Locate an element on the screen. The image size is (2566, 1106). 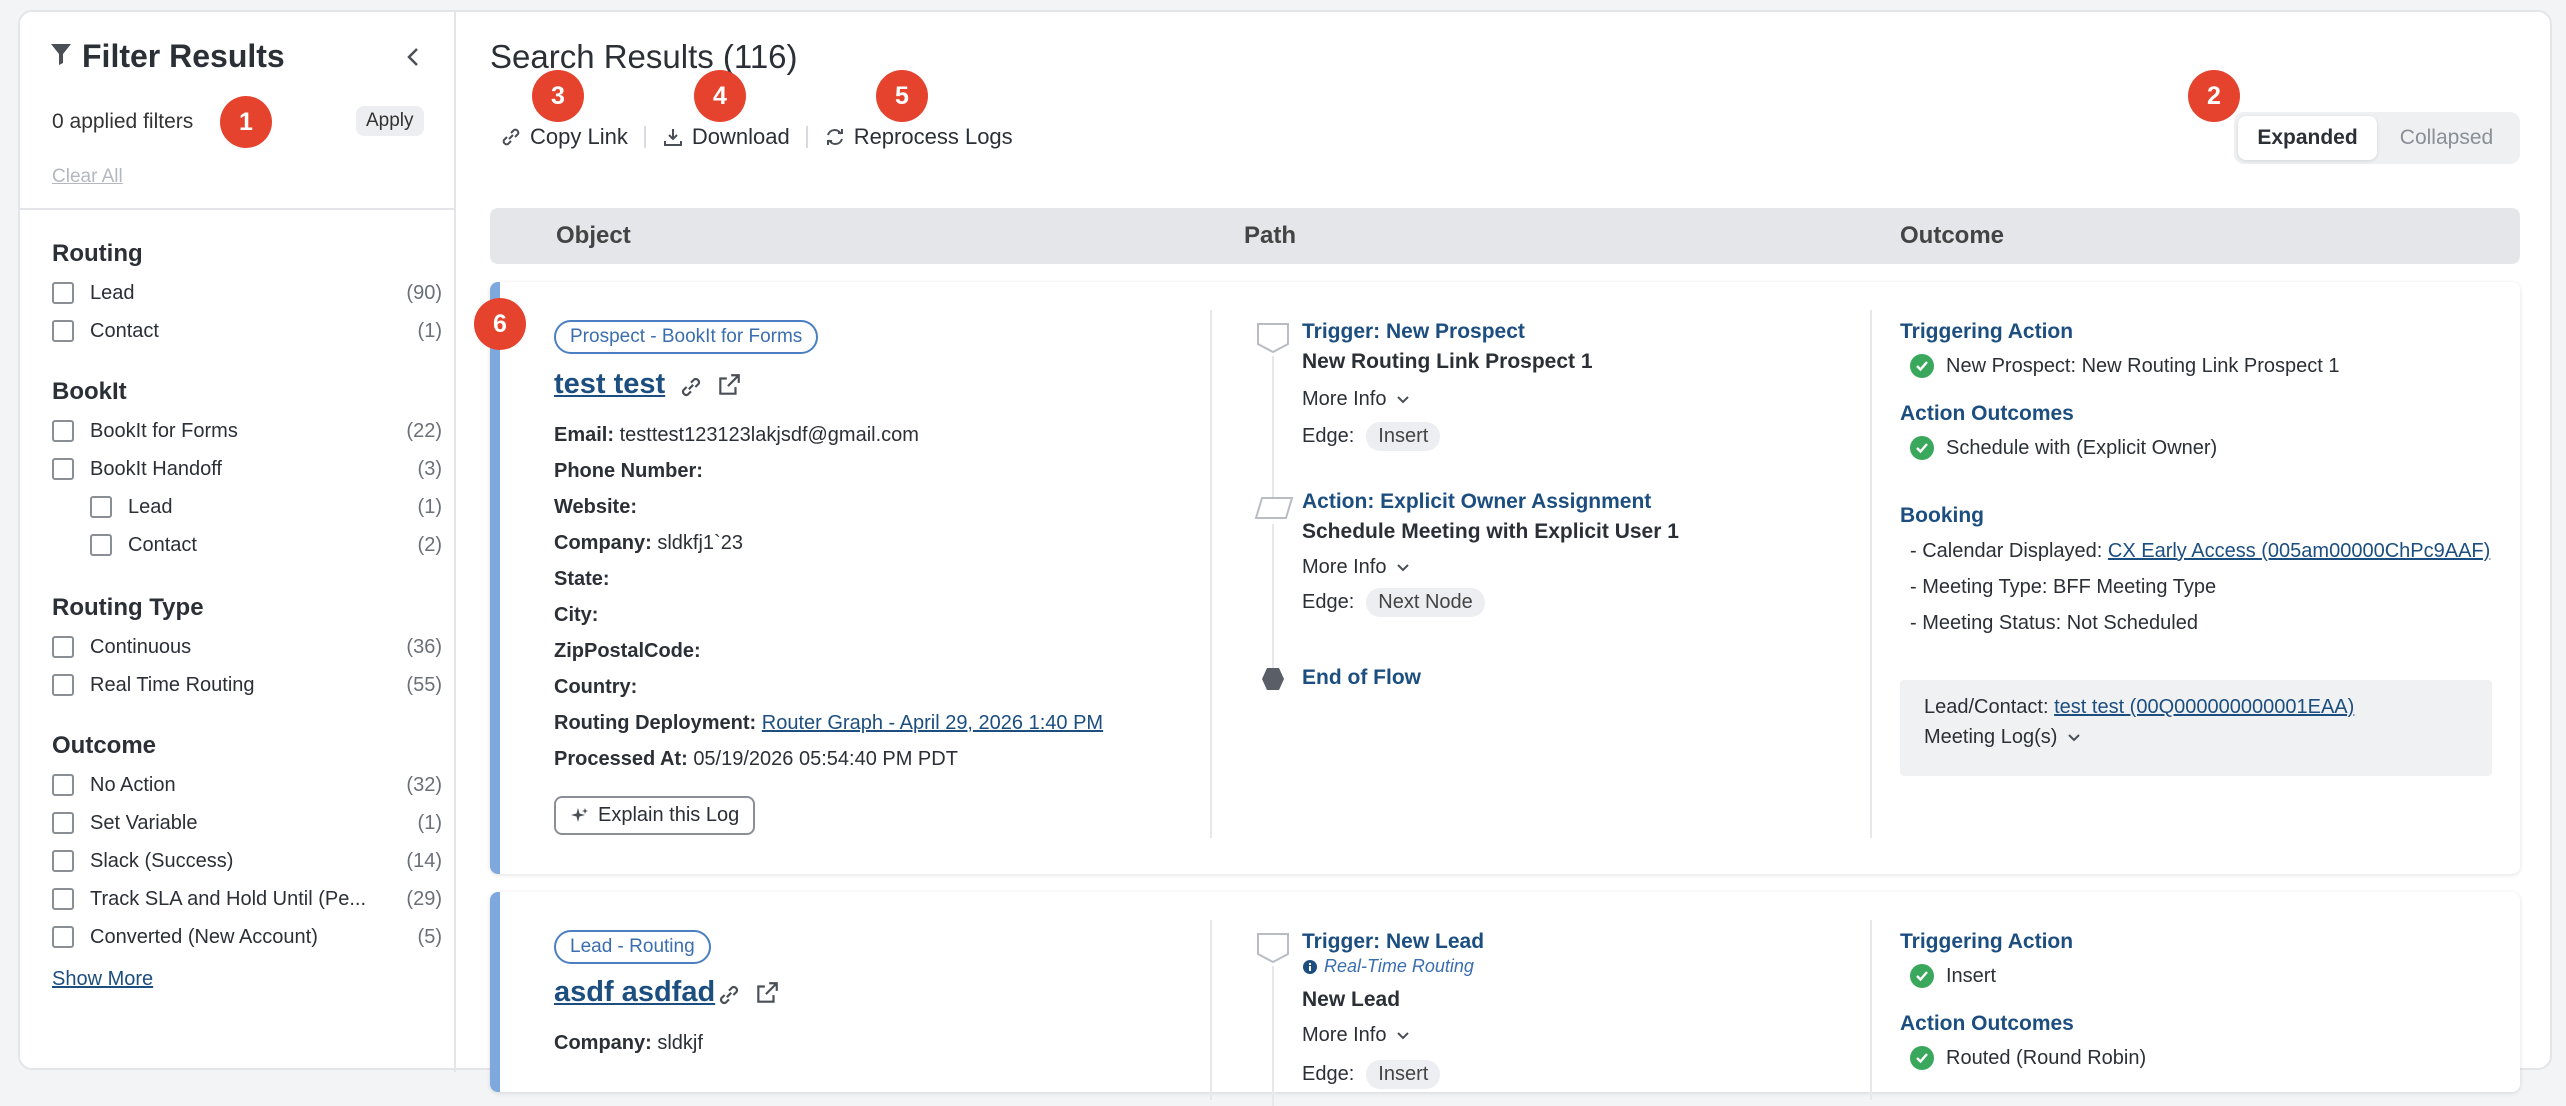
end-of-flow-label: End of Flow is located at coordinates (1361, 677).